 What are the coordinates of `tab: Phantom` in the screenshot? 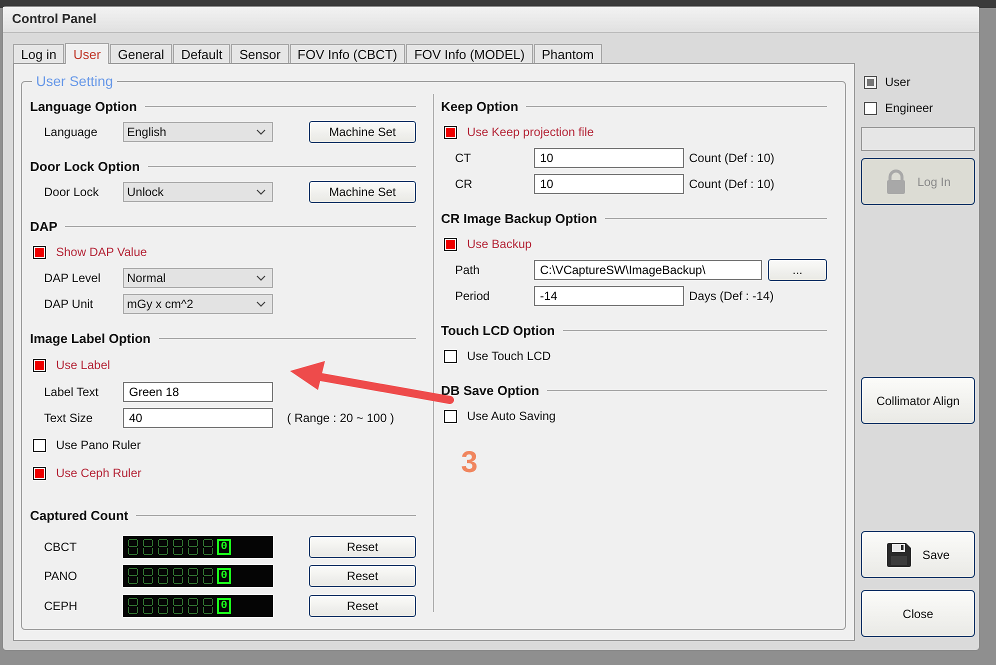 It's located at (568, 53).